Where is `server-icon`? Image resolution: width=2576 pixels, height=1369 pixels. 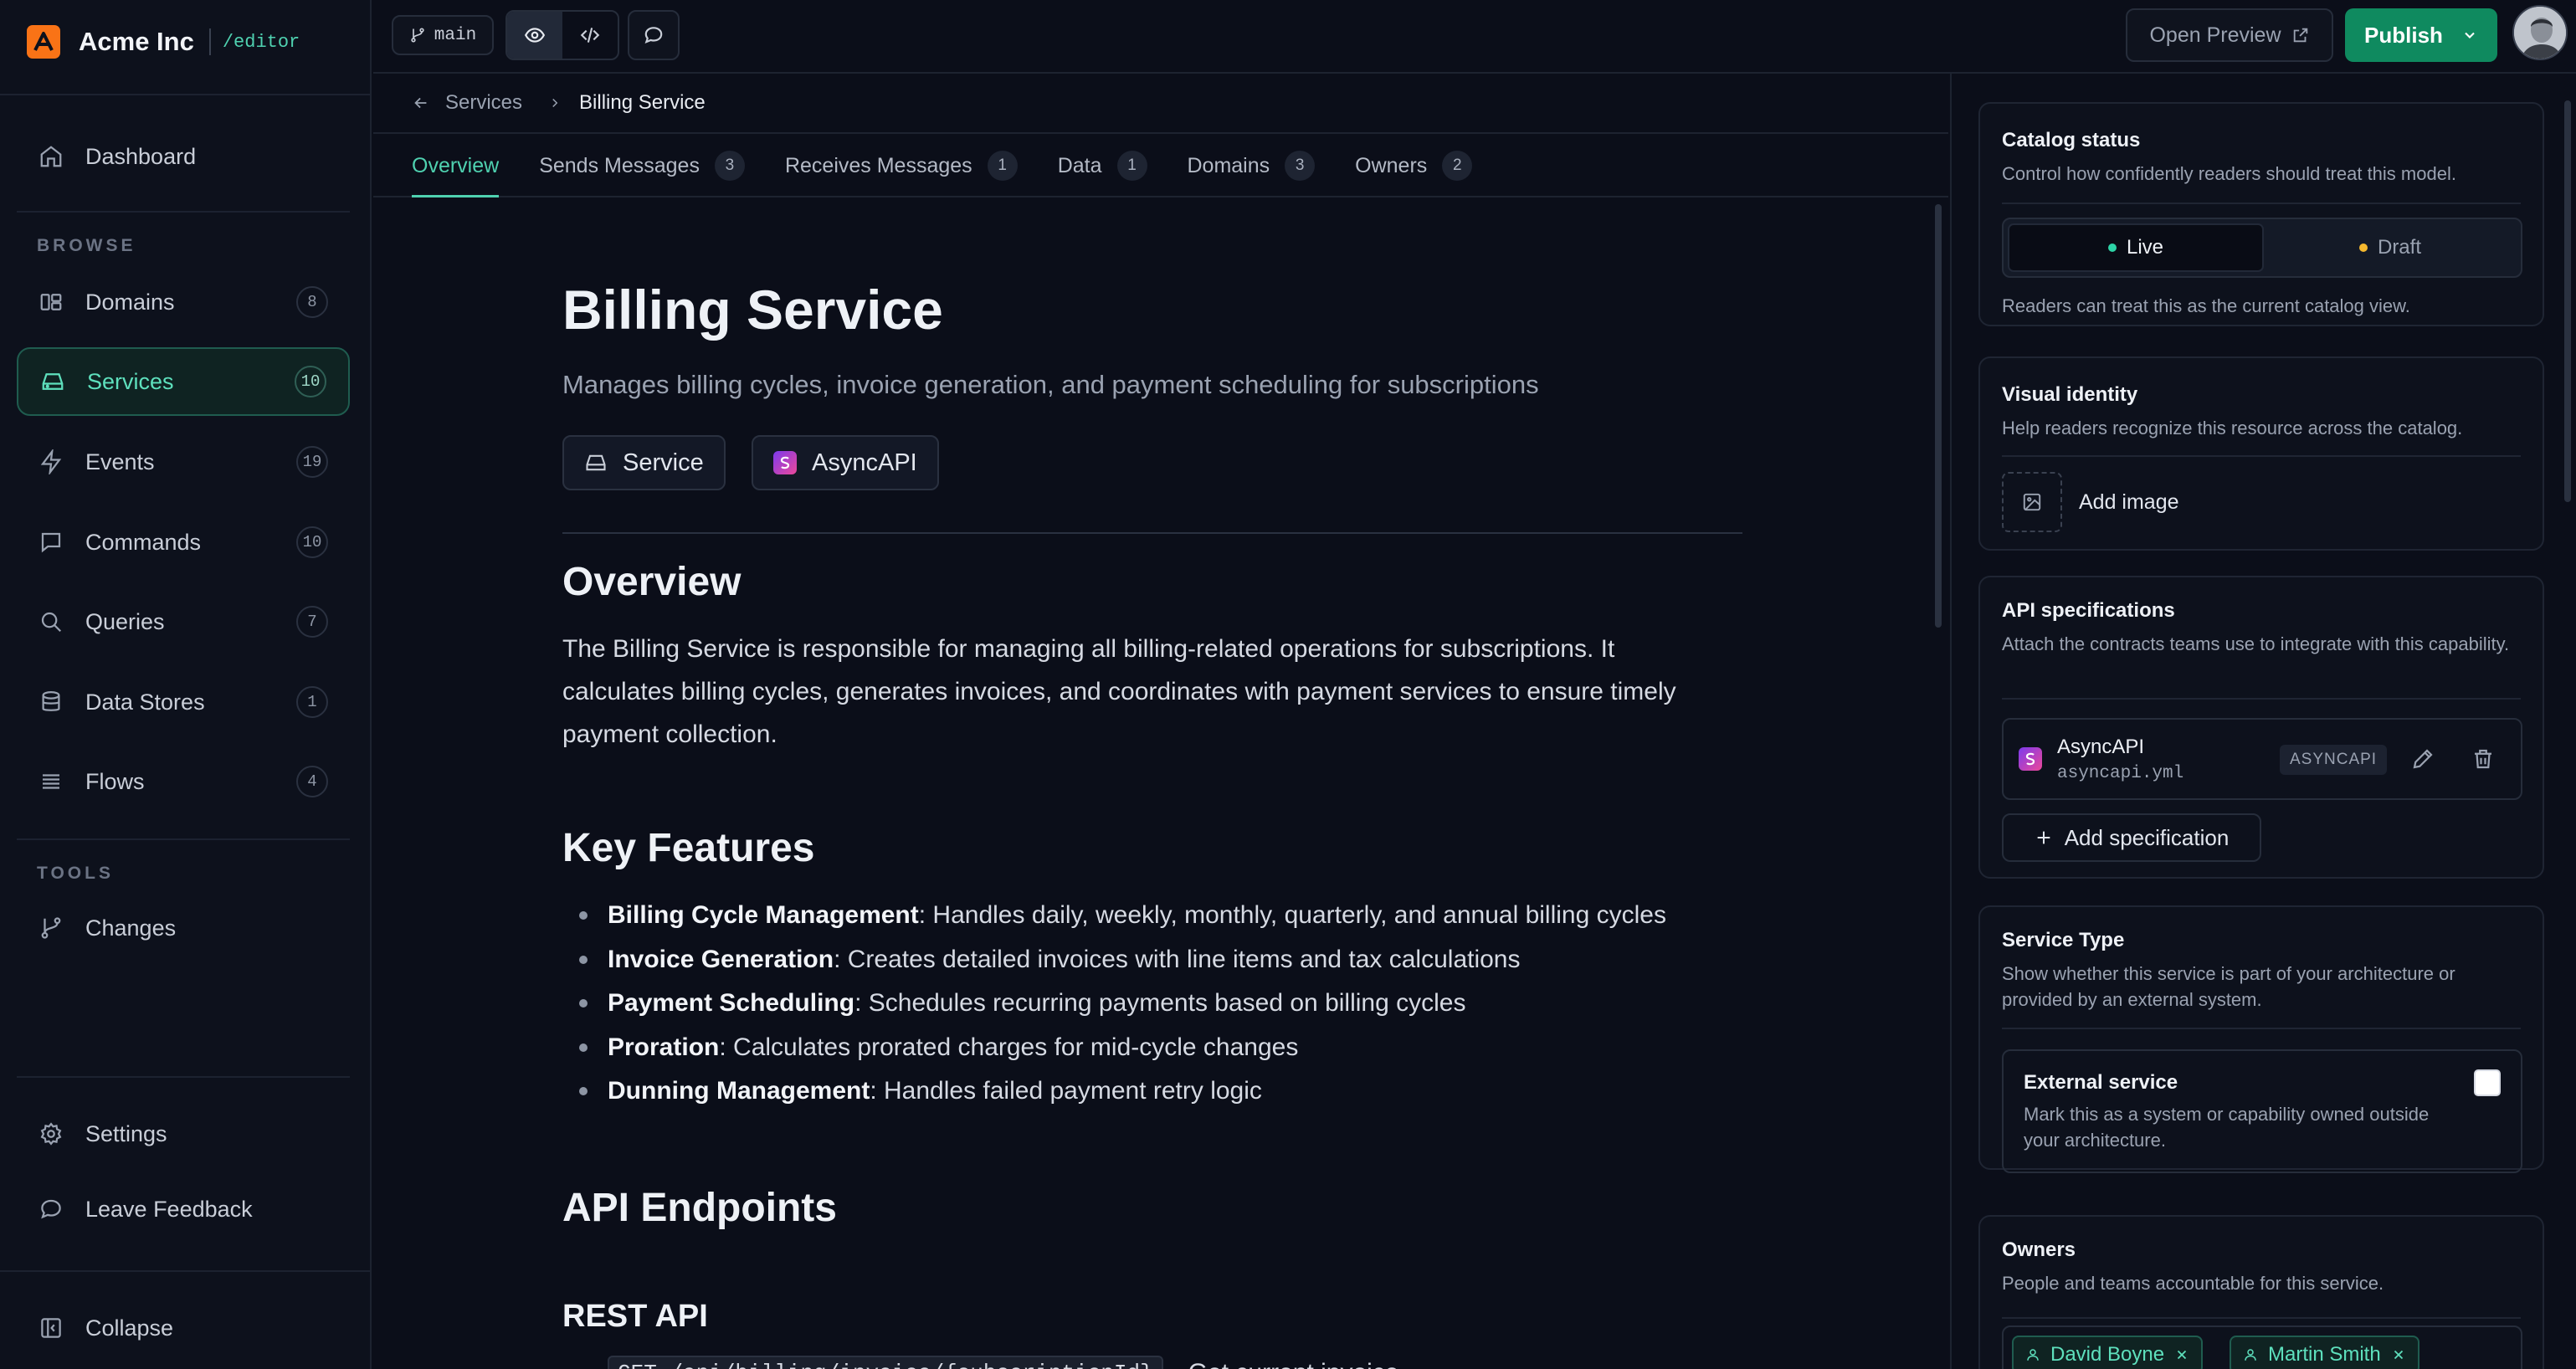 server-icon is located at coordinates (596, 462).